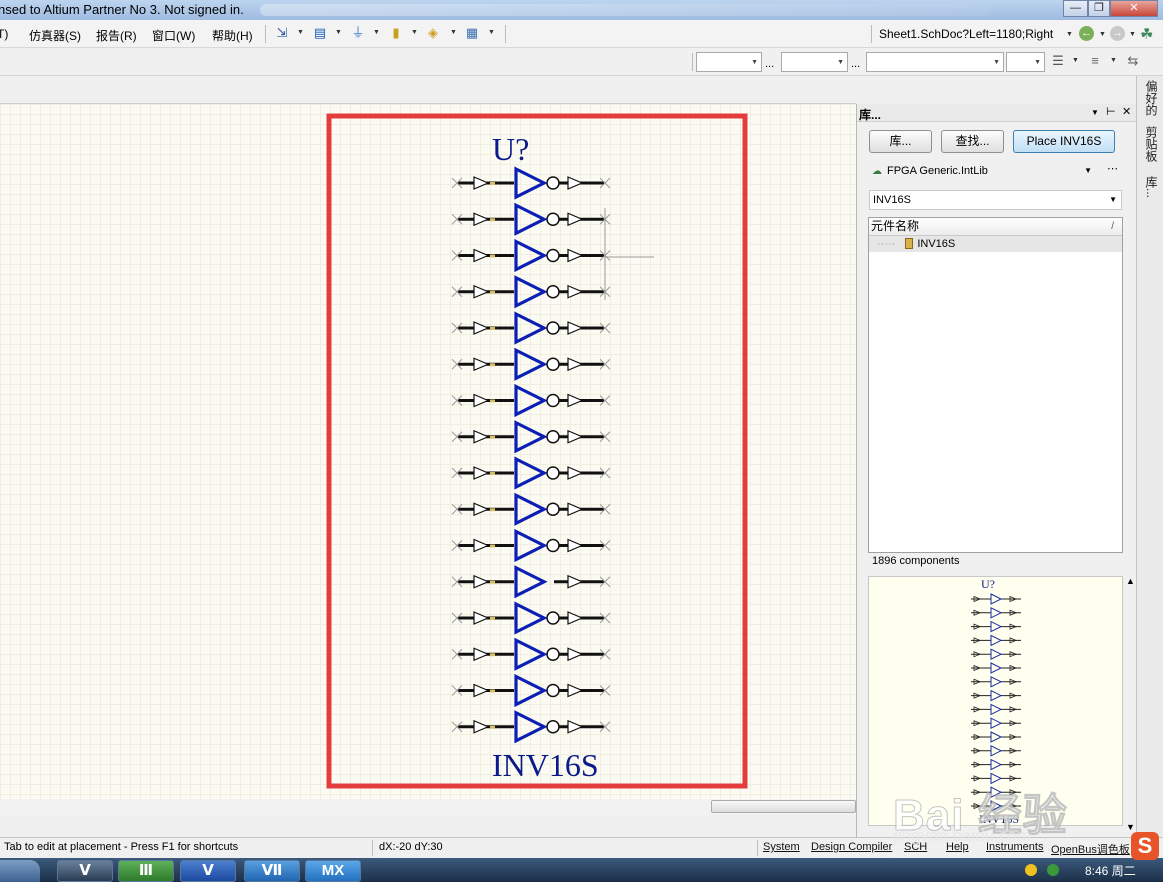 Image resolution: width=1163 pixels, height=882 pixels. I want to click on forward-icon: →, so click(1117, 33).